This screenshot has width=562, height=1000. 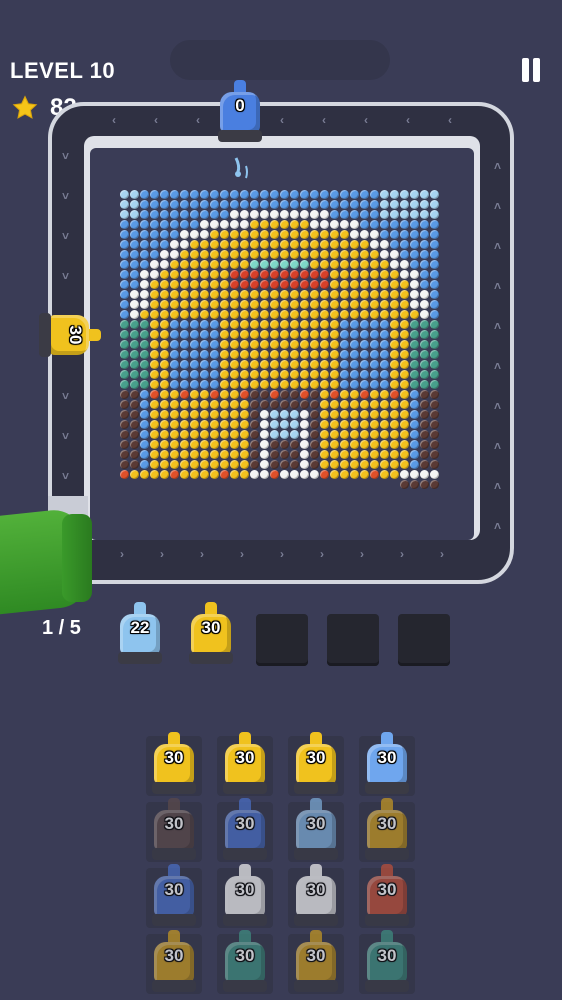 What do you see at coordinates (531, 71) in the screenshot?
I see `pause-icon` at bounding box center [531, 71].